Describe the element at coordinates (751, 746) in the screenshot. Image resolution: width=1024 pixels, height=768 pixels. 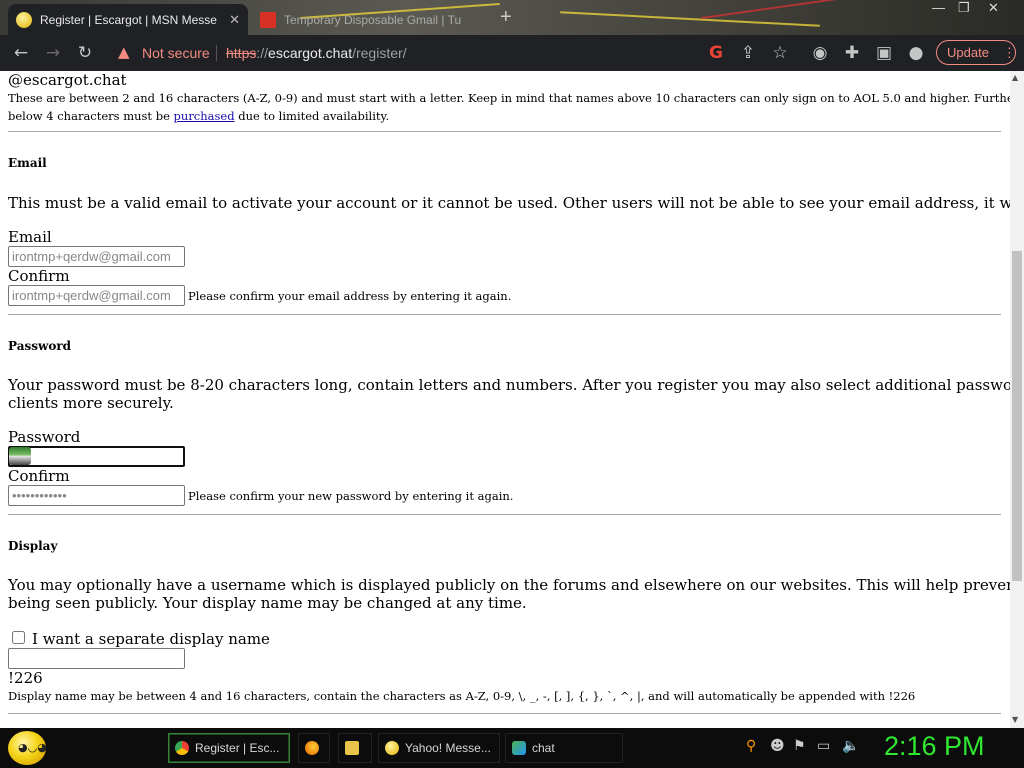
I see `search-icon: ⚲` at that location.